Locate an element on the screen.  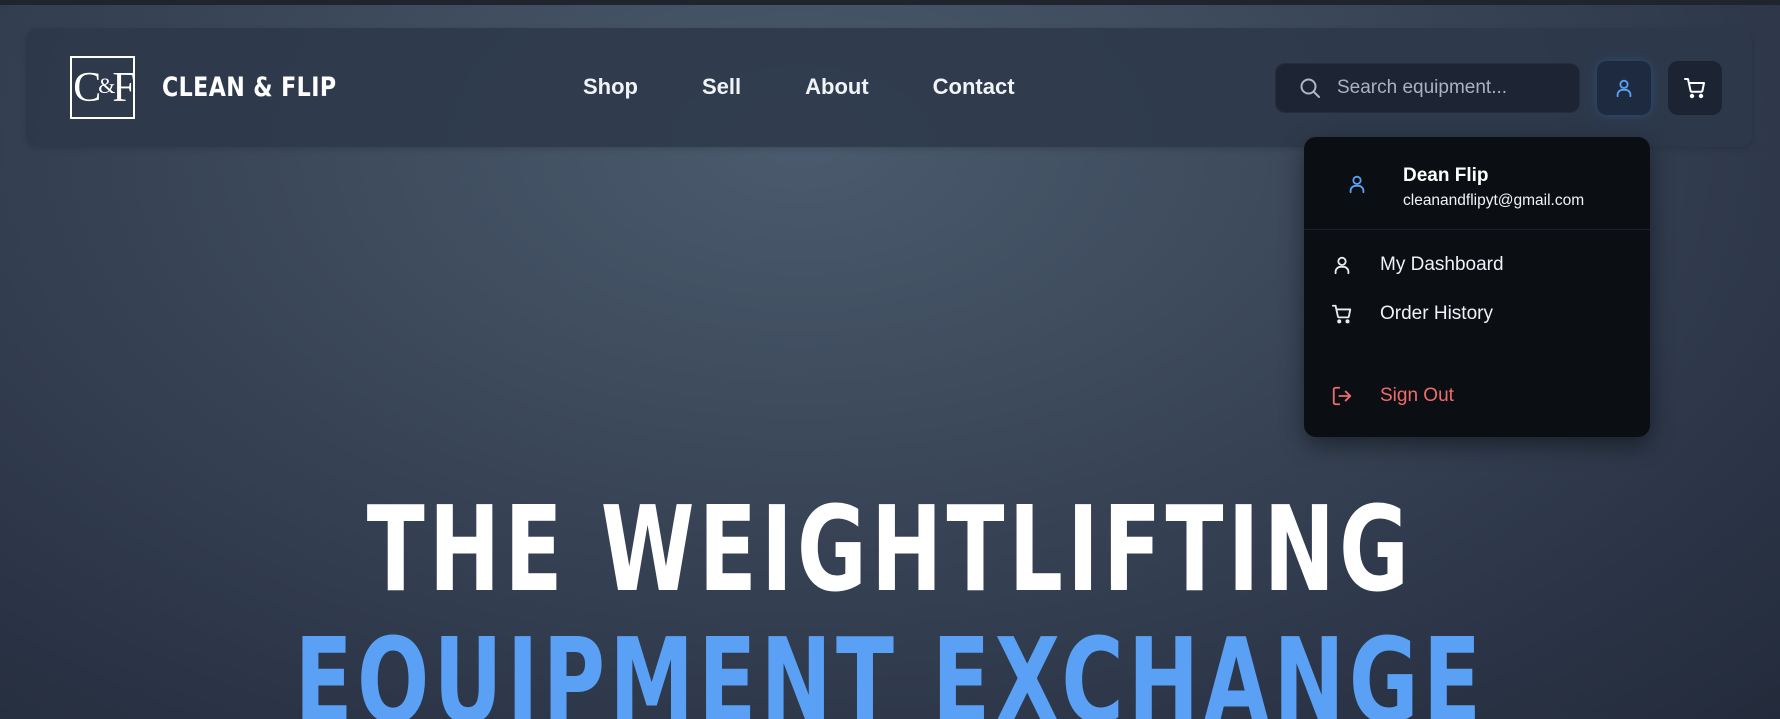
user-name: Dean Flip is located at coordinates (1446, 175).